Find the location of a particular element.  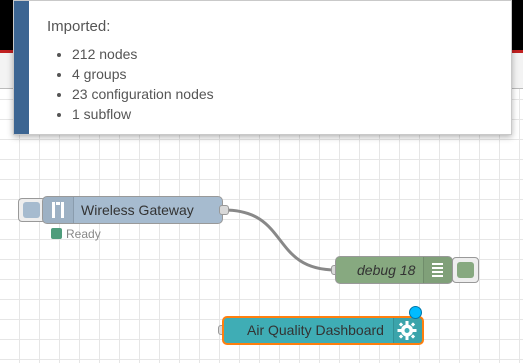

node-debug: debug 18 is located at coordinates (394, 270).